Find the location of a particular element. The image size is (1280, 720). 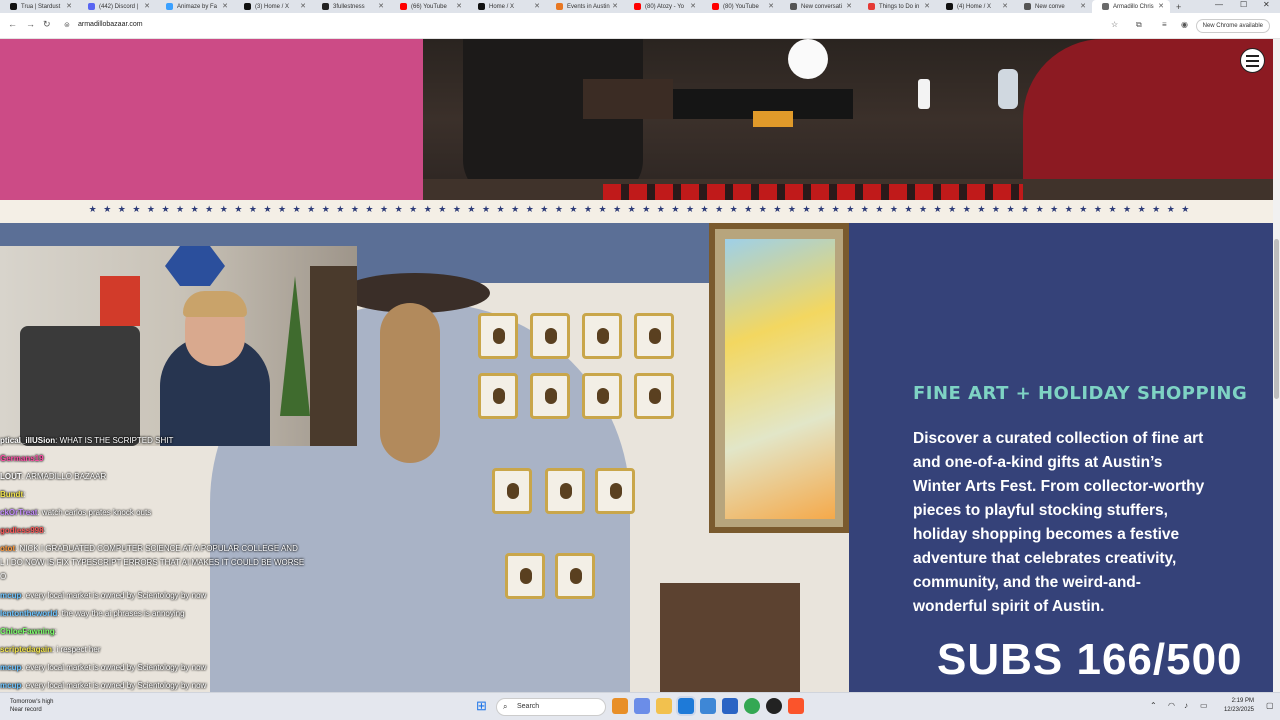

tab-title: Things to Do in is located at coordinates (899, 6).